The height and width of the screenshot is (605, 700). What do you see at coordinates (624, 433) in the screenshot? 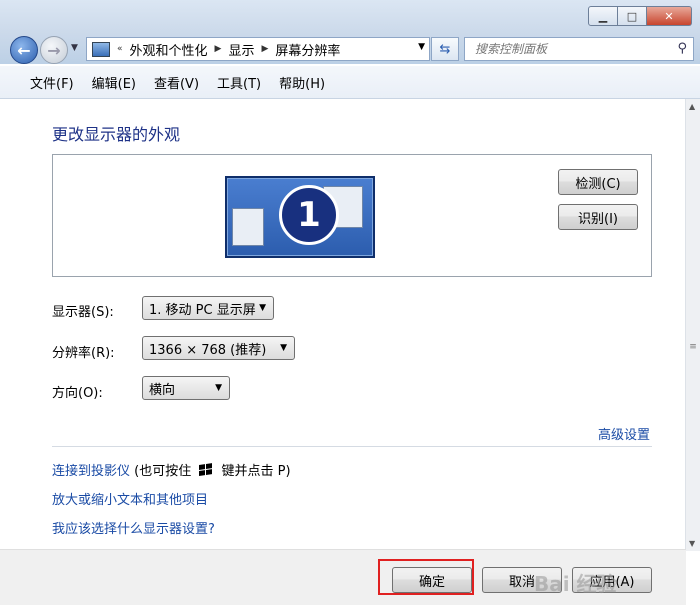
I see `advanced-settings-link: 高级设置` at bounding box center [624, 433].